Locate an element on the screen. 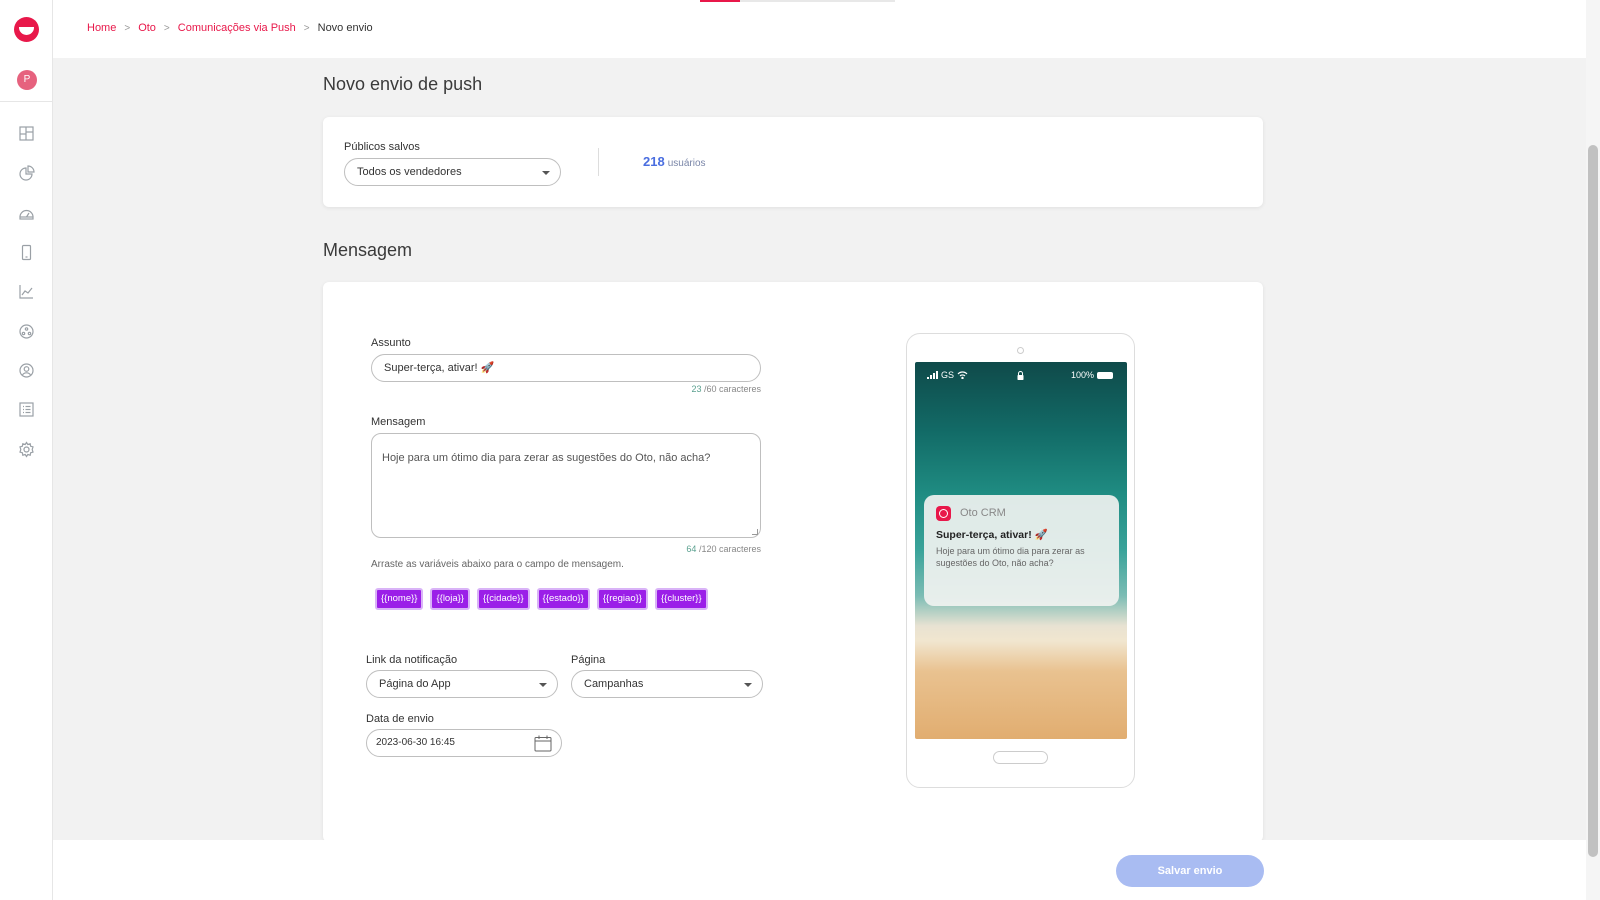 This screenshot has width=1600, height=900. saved-audiences-label: Públicos salvos is located at coordinates (382, 147).